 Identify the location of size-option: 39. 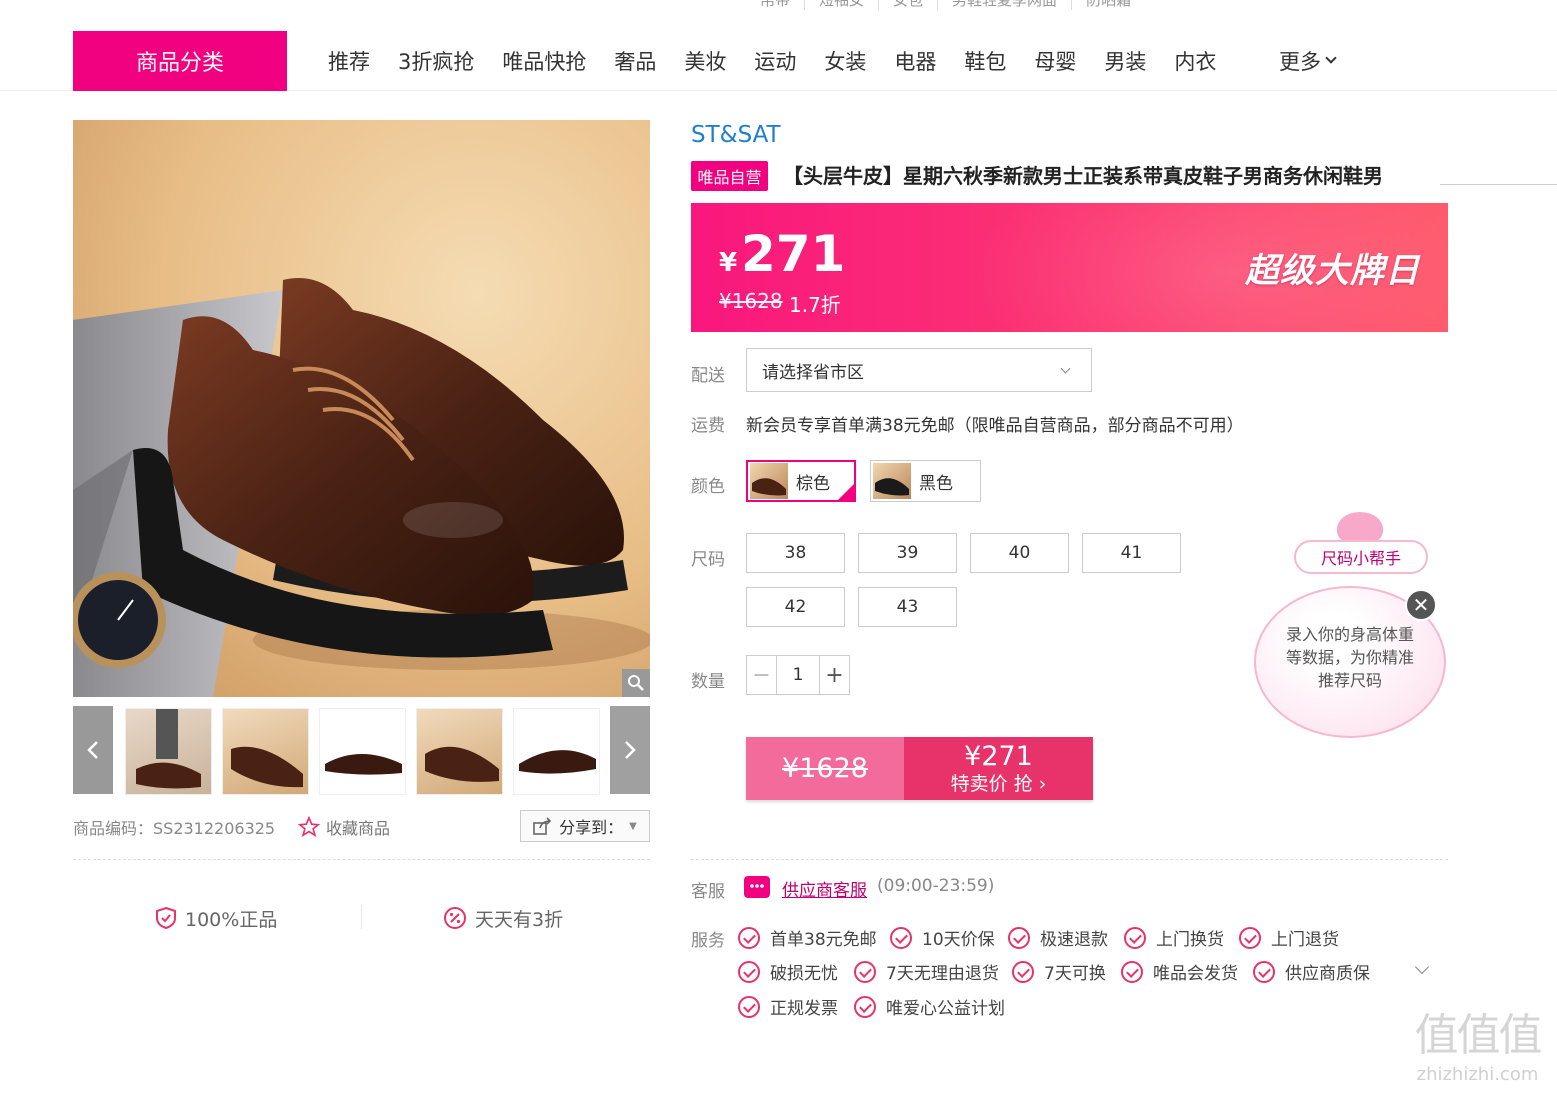
(907, 553).